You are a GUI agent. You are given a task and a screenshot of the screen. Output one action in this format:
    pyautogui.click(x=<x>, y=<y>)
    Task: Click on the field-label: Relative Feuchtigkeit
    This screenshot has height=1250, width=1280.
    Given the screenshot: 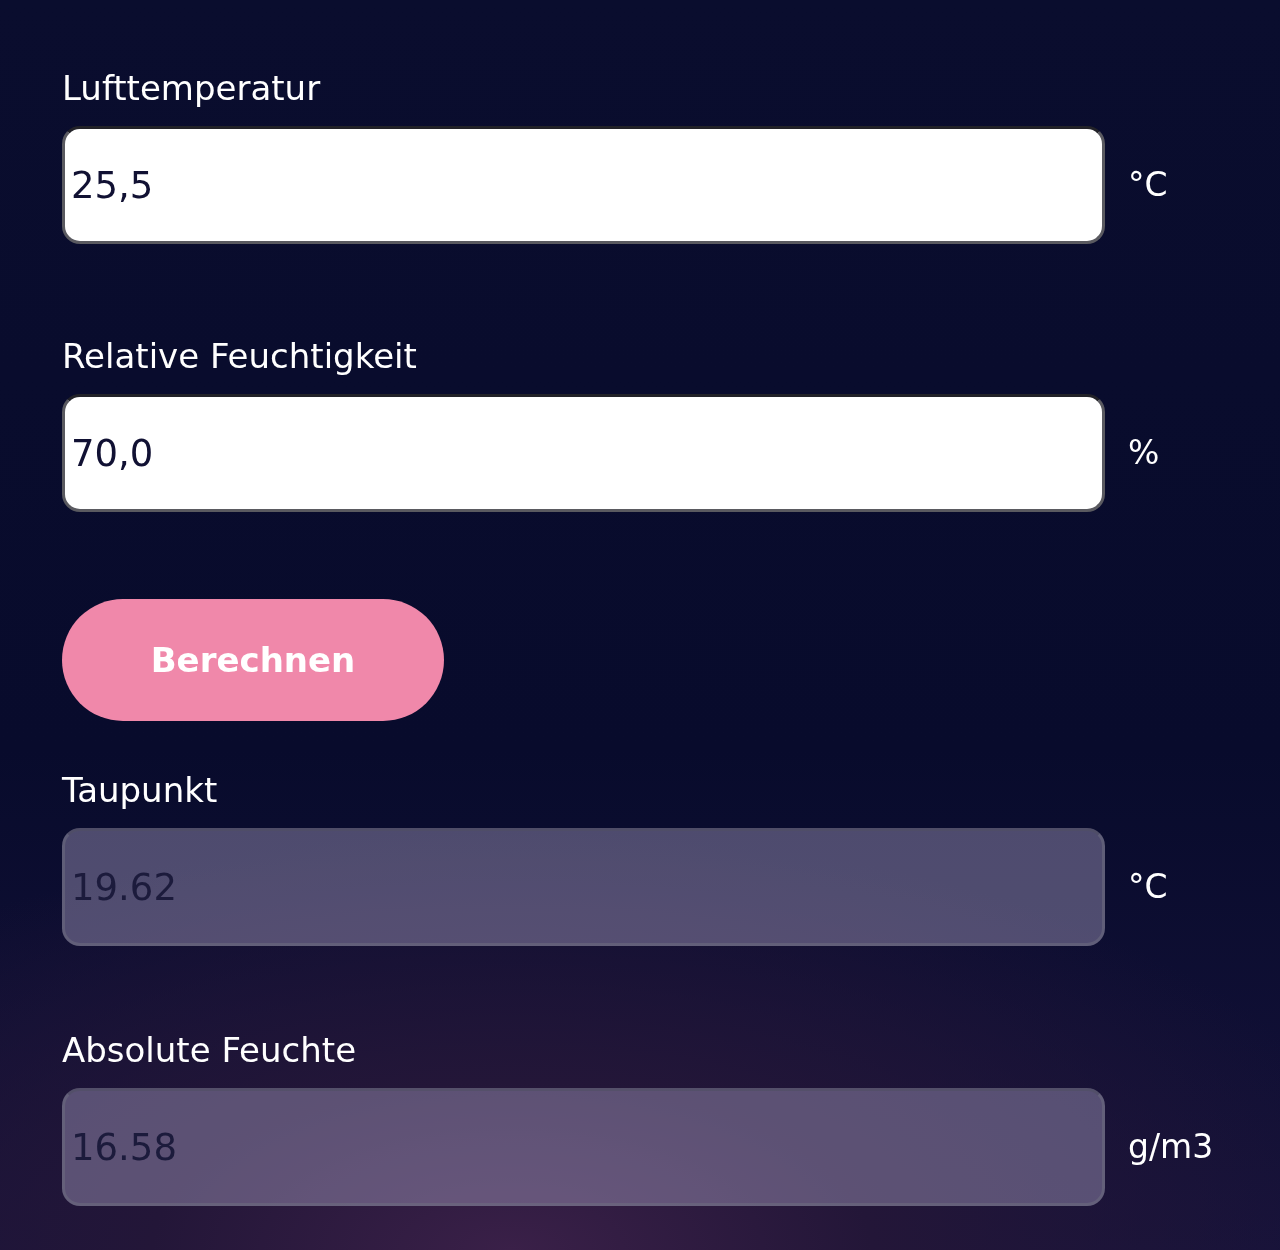 What is the action you would take?
    pyautogui.click(x=239, y=356)
    